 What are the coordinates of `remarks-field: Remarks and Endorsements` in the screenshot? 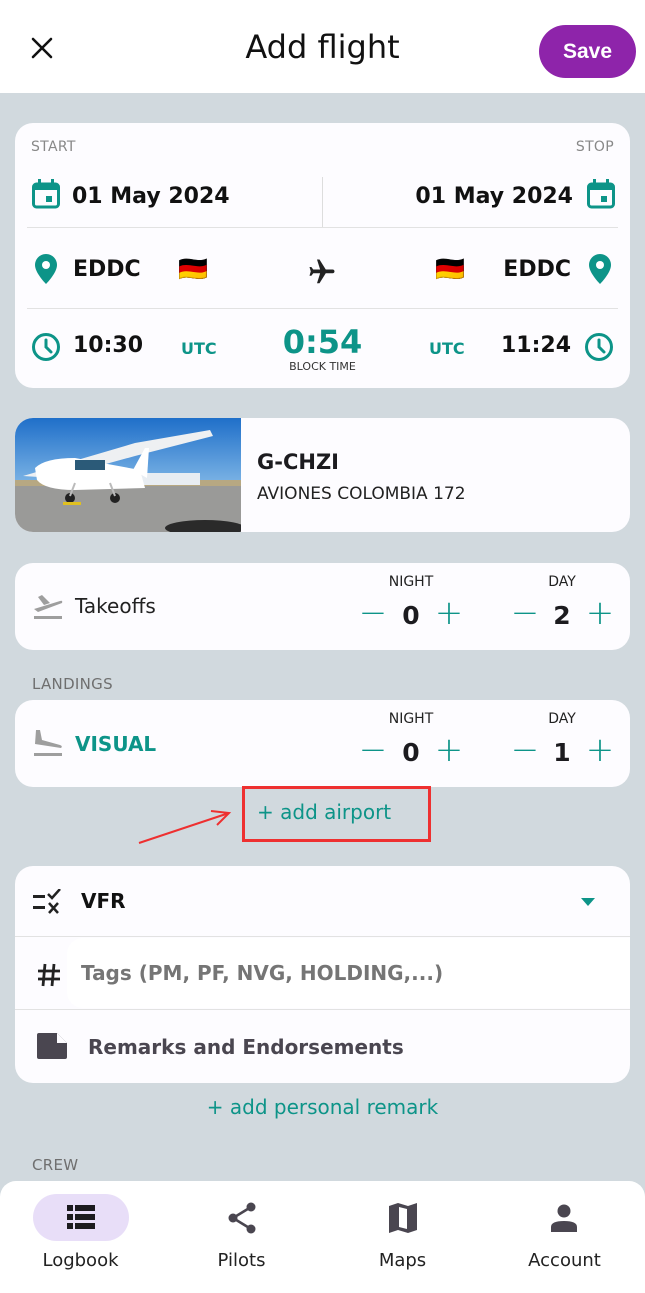 It's located at (322, 1046).